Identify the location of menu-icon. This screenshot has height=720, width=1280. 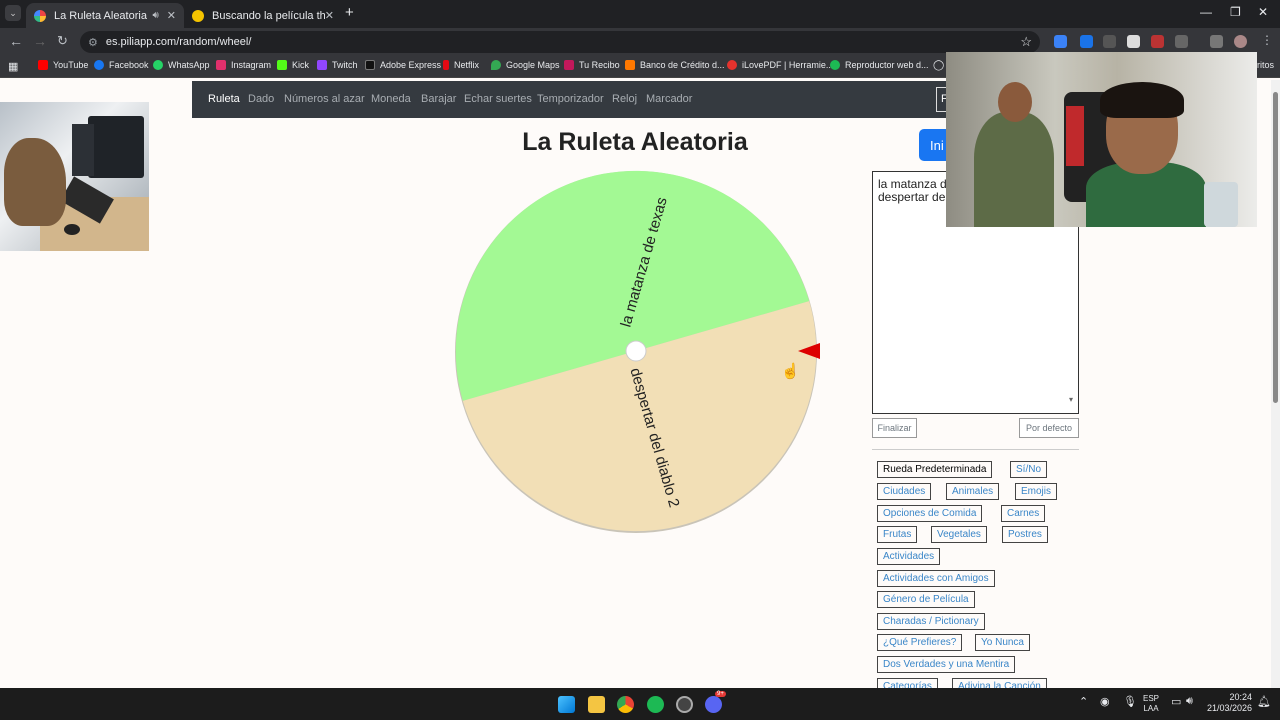
(1216, 41).